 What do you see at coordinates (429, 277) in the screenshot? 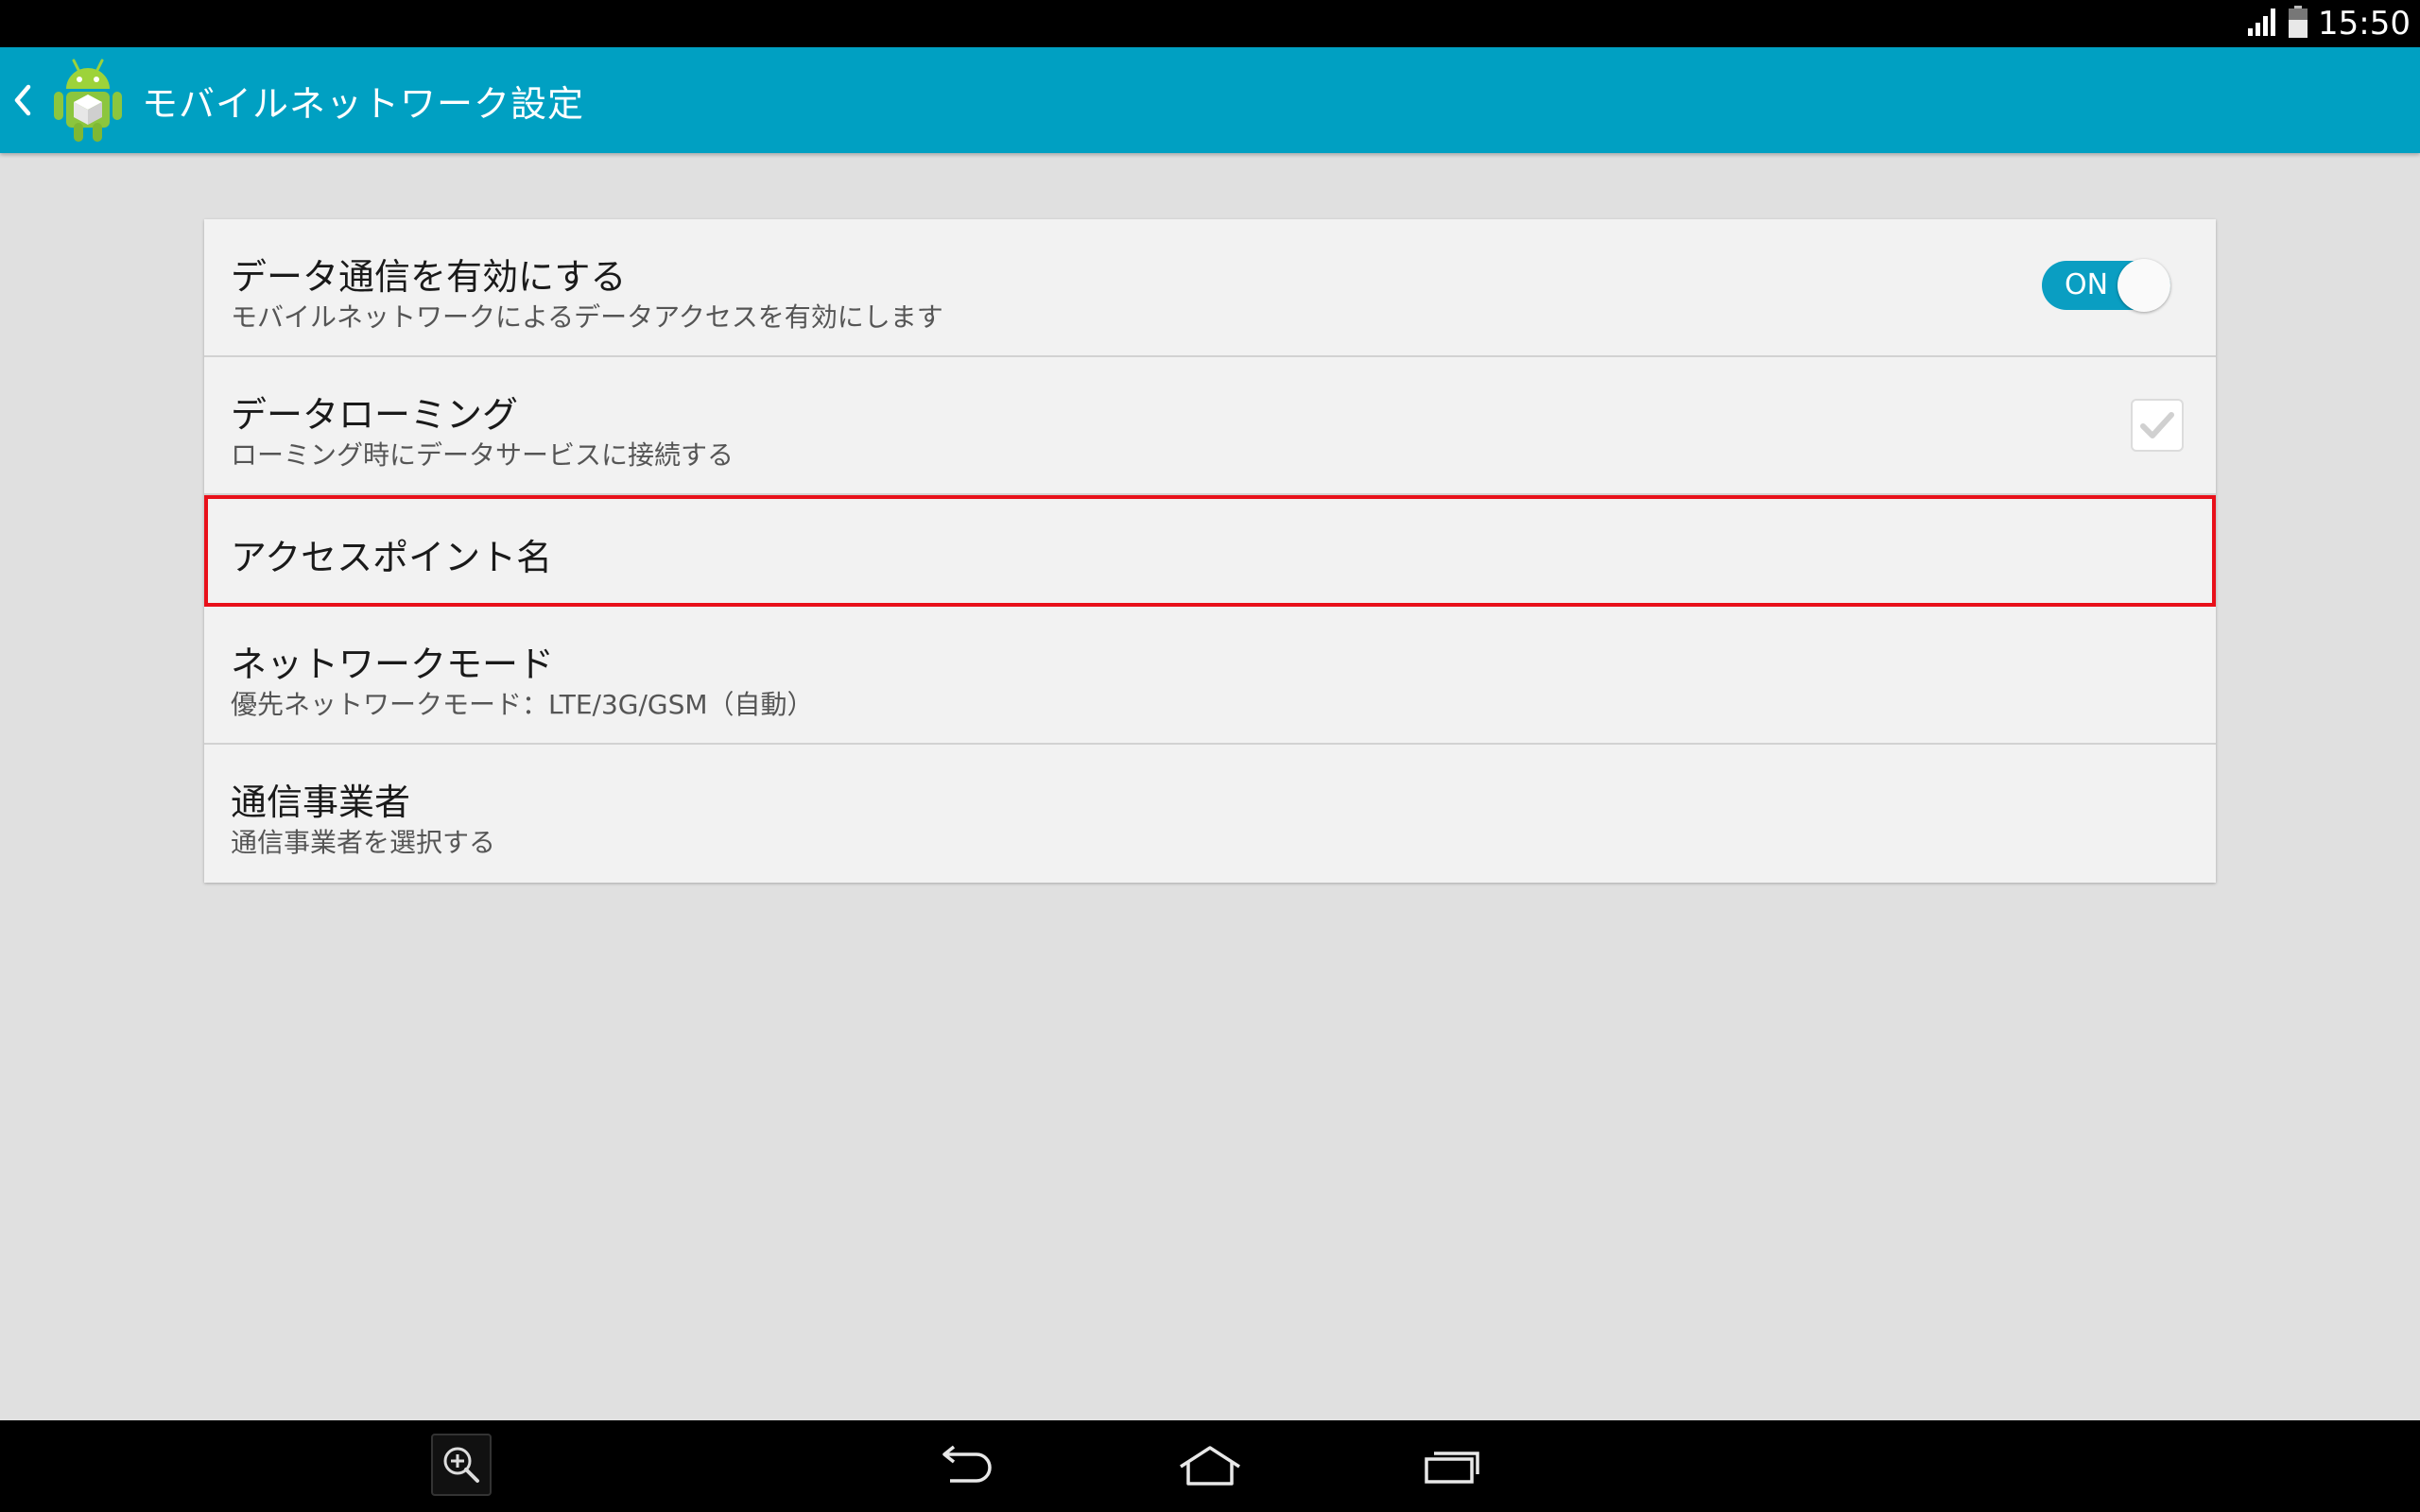
I see `setting-title: データ通信を有効にする` at bounding box center [429, 277].